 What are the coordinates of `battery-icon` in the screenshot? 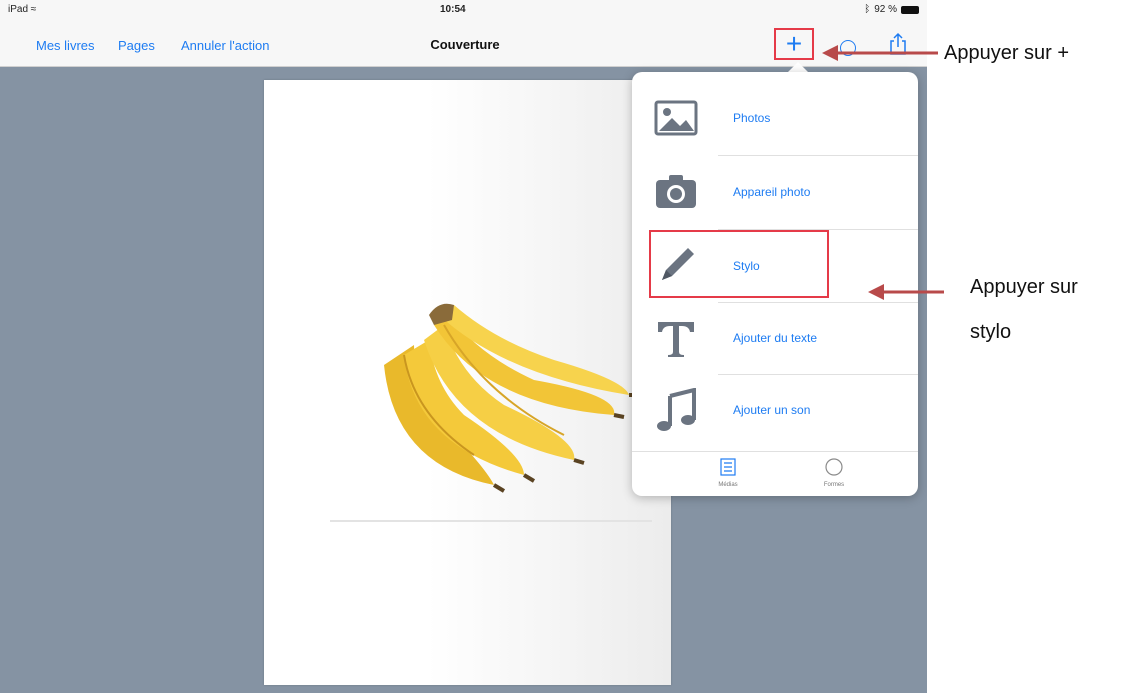 It's located at (910, 9).